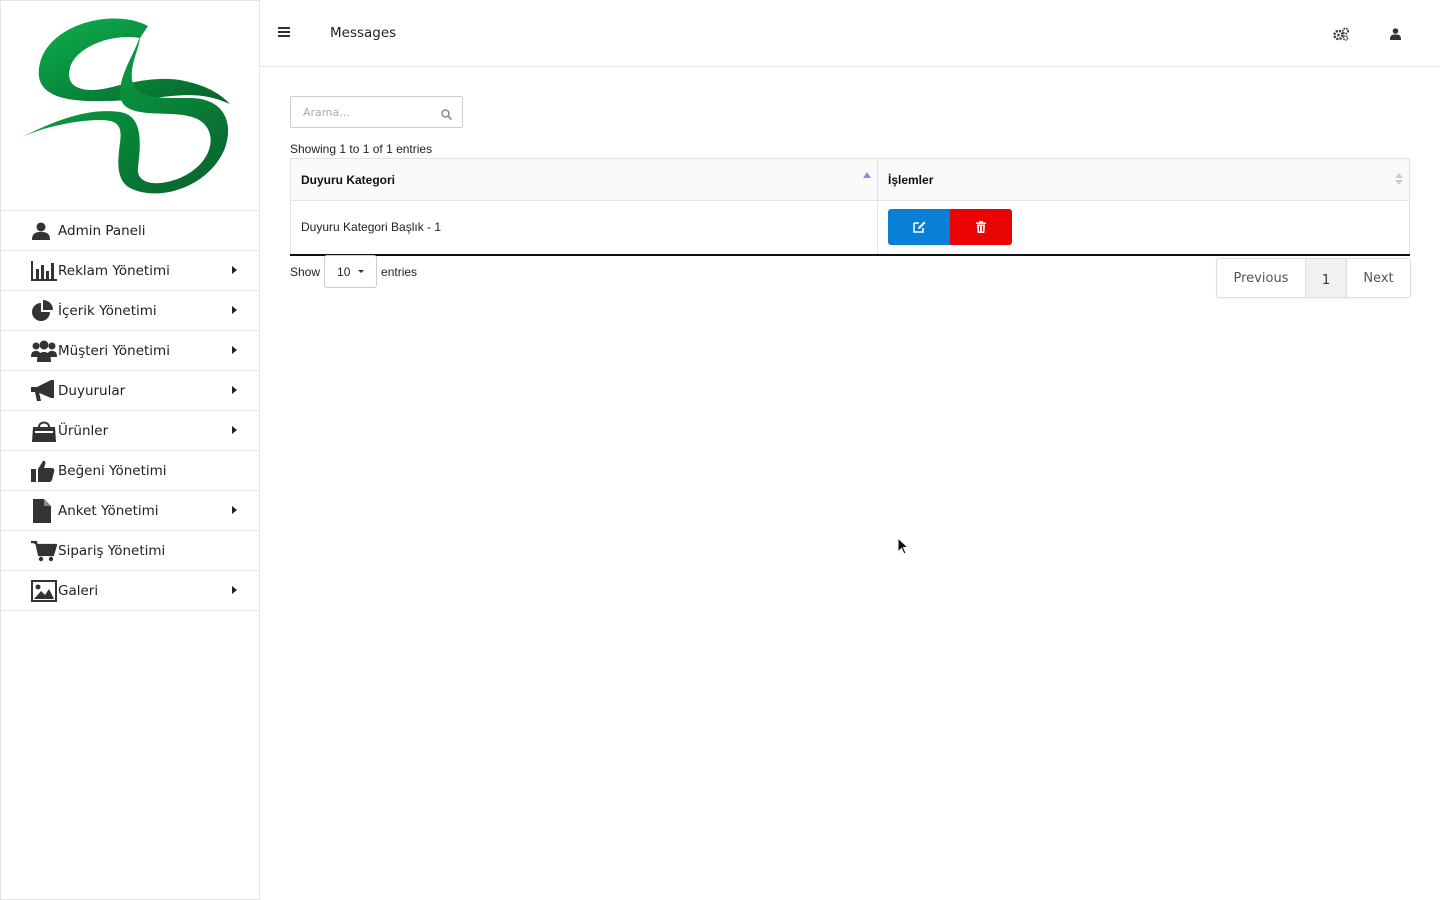 This screenshot has width=1440, height=900. Describe the element at coordinates (584, 179) in the screenshot. I see `column-header-duyuru-kategori: Duyuru Kategori` at that location.